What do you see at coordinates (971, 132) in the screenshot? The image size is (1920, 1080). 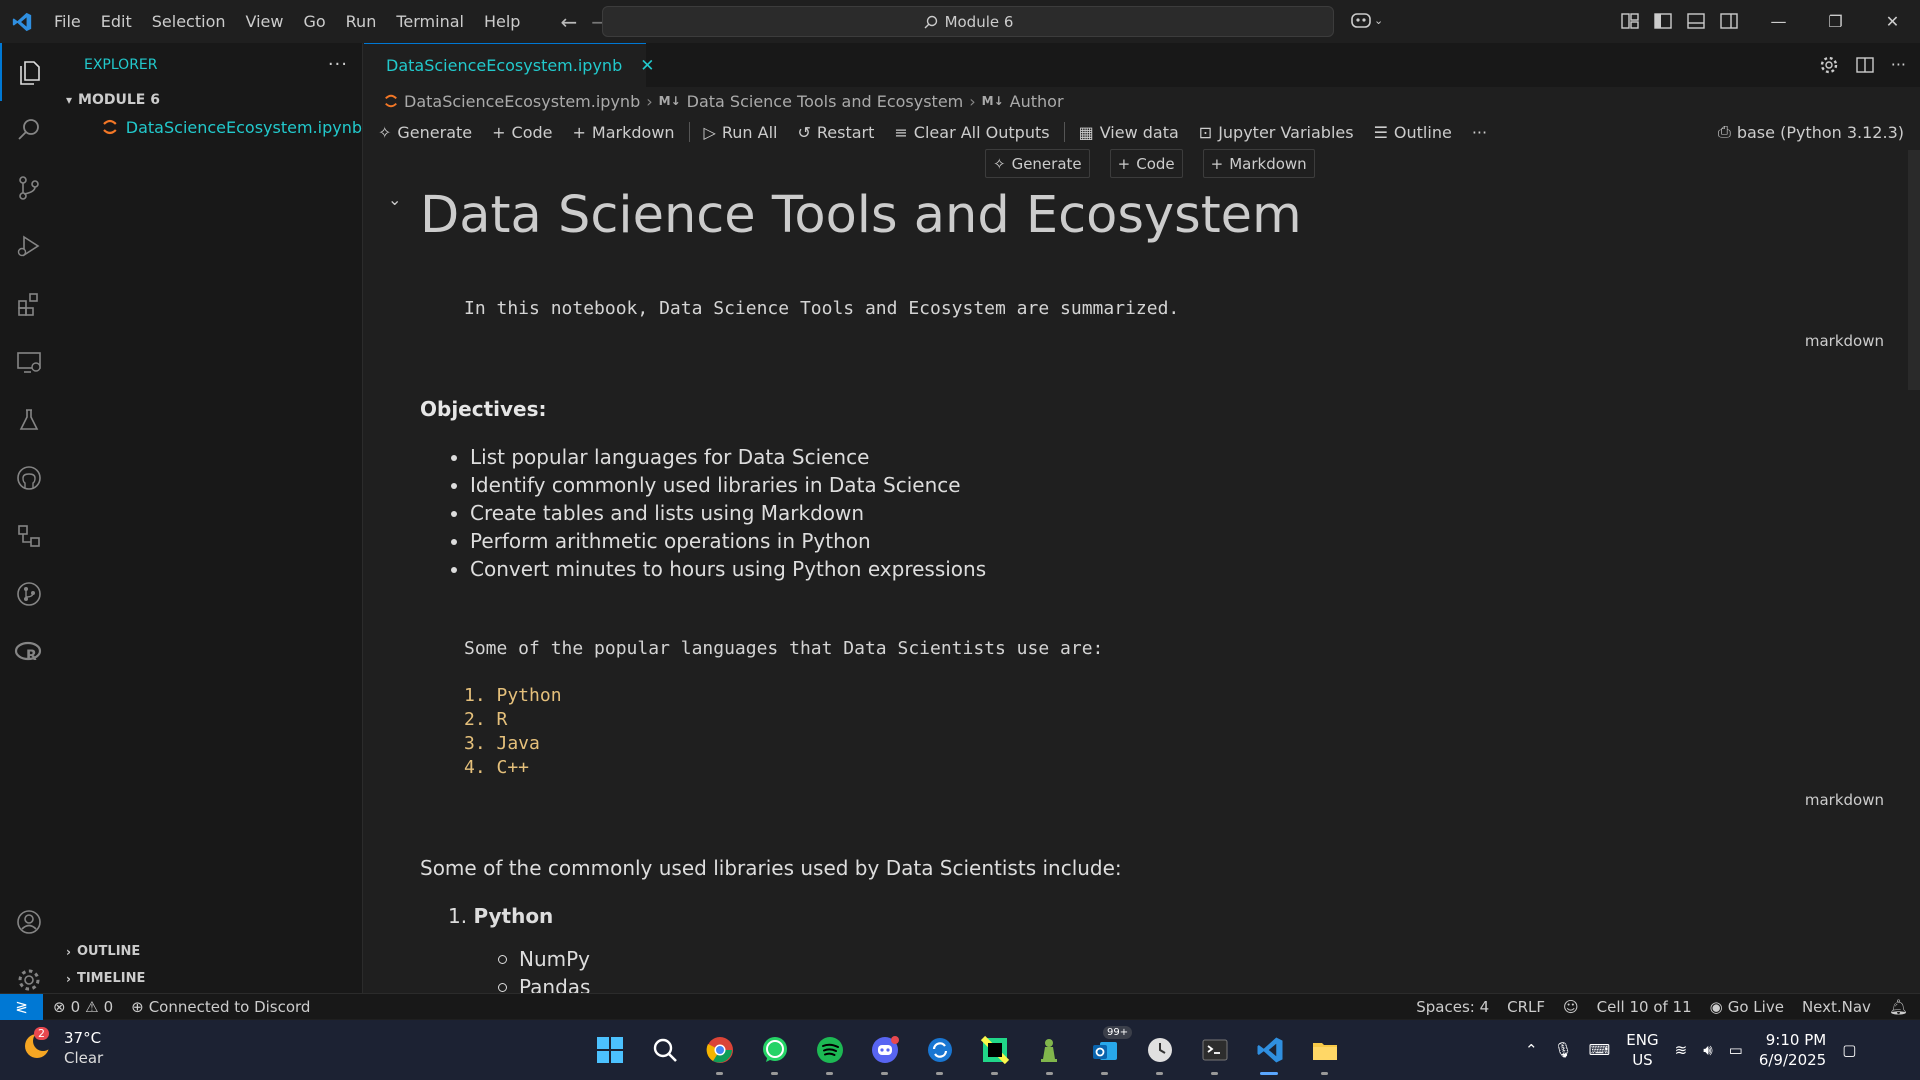 I see `clear-outputs-button: ≡ Clear All Outputs` at bounding box center [971, 132].